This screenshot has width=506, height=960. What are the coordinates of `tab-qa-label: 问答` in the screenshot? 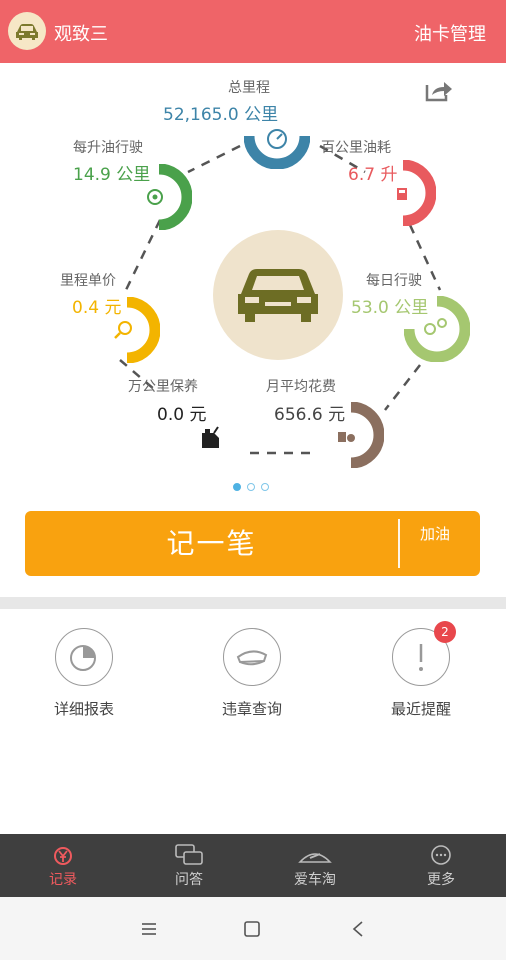 It's located at (189, 880).